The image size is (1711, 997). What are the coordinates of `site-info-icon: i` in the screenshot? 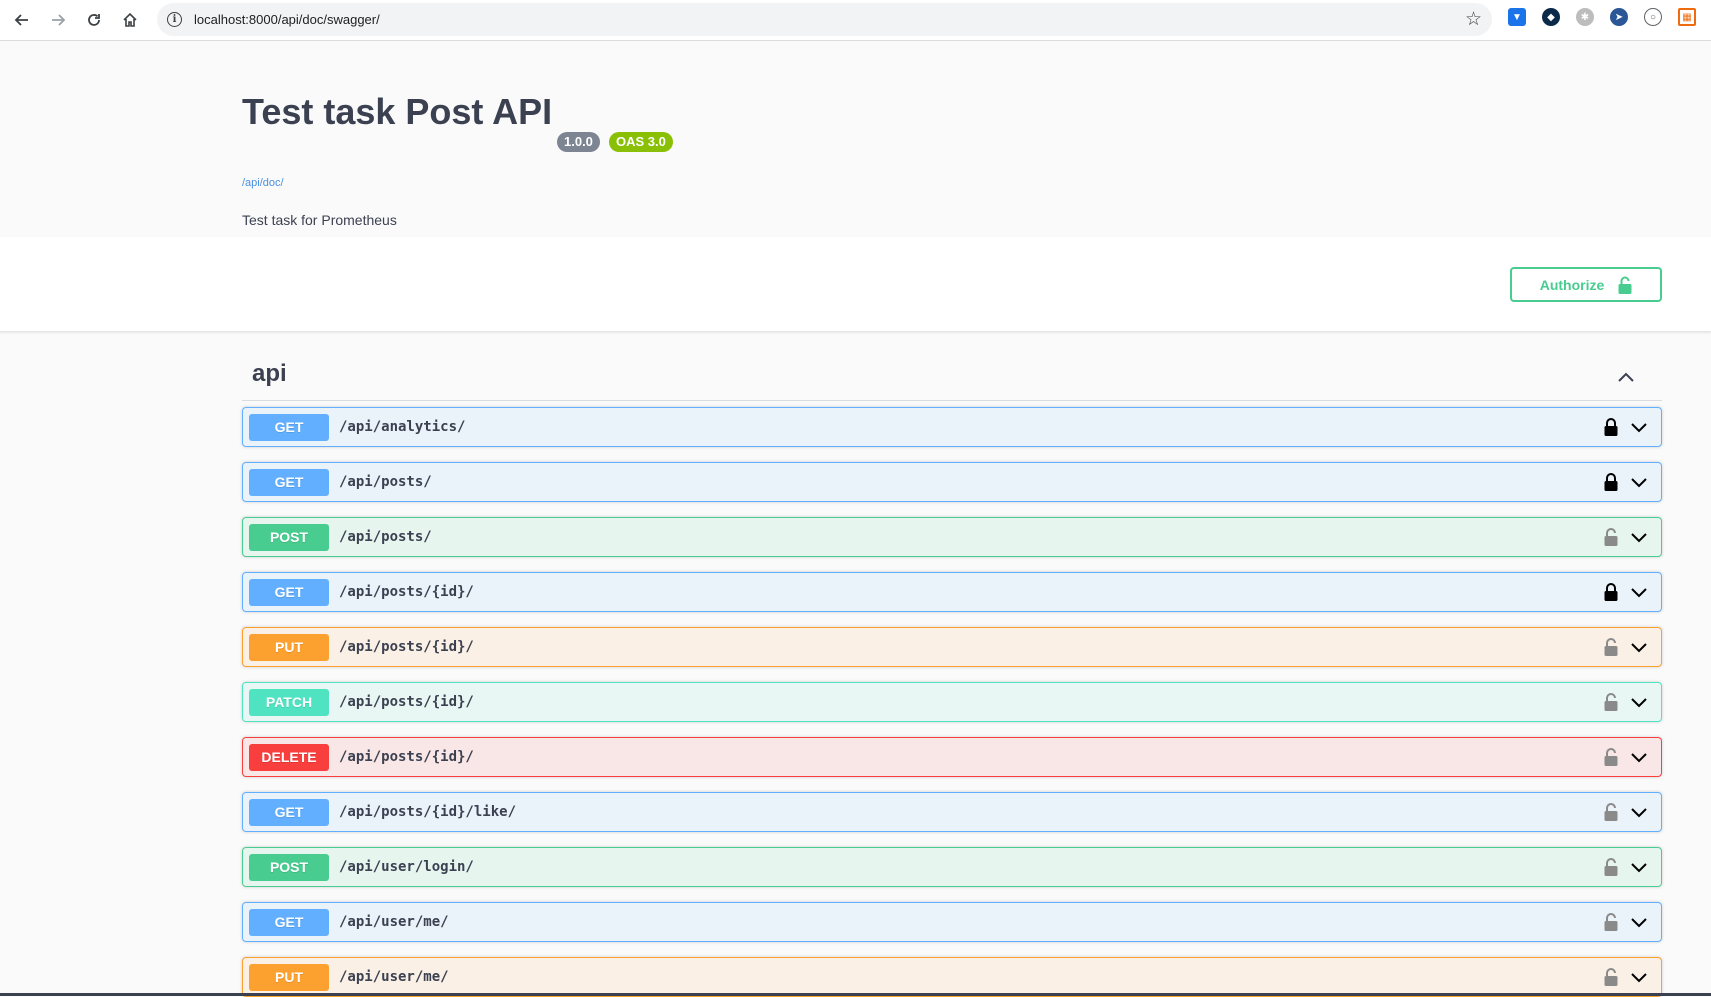 It's located at (174, 19).